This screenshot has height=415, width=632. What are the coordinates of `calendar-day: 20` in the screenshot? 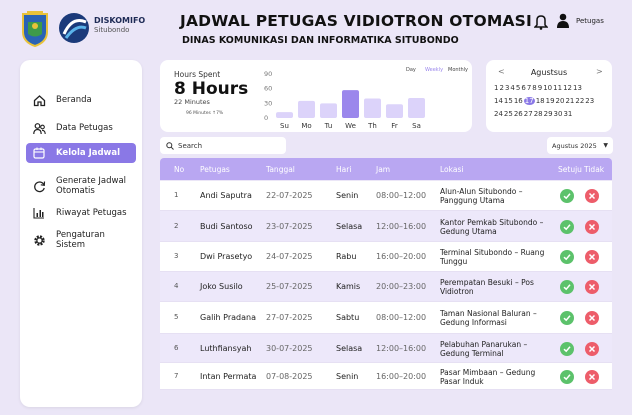 It's located at (560, 101).